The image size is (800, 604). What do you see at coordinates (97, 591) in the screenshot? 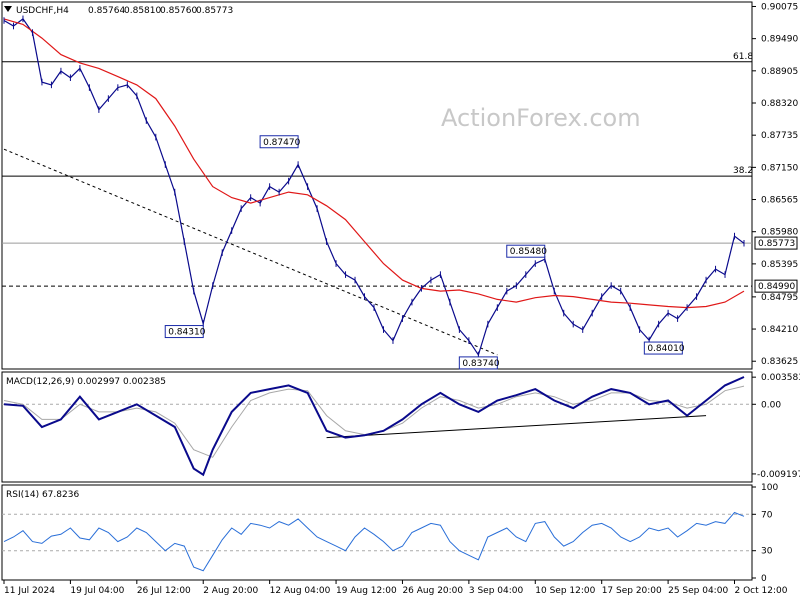
I see `x-tick-label: 19 Jul 04:00` at bounding box center [97, 591].